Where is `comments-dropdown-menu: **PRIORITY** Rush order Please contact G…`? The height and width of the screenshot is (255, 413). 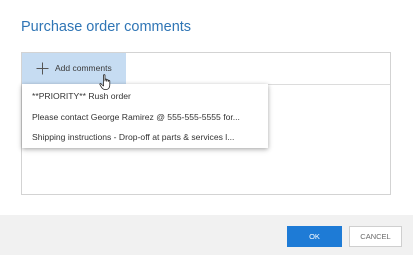
comments-dropdown-menu: **PRIORITY** Rush order Please contact G… is located at coordinates (145, 116).